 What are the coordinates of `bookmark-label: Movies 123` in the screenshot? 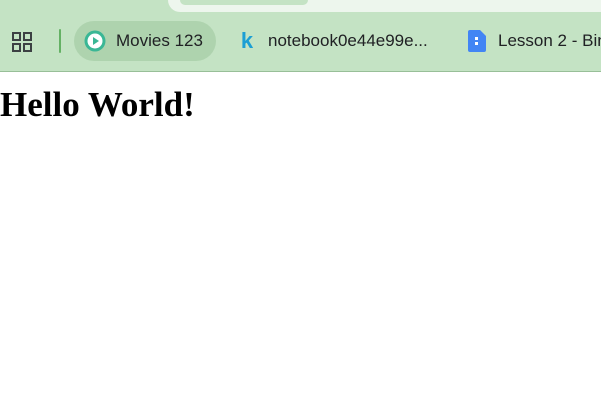 It's located at (159, 40).